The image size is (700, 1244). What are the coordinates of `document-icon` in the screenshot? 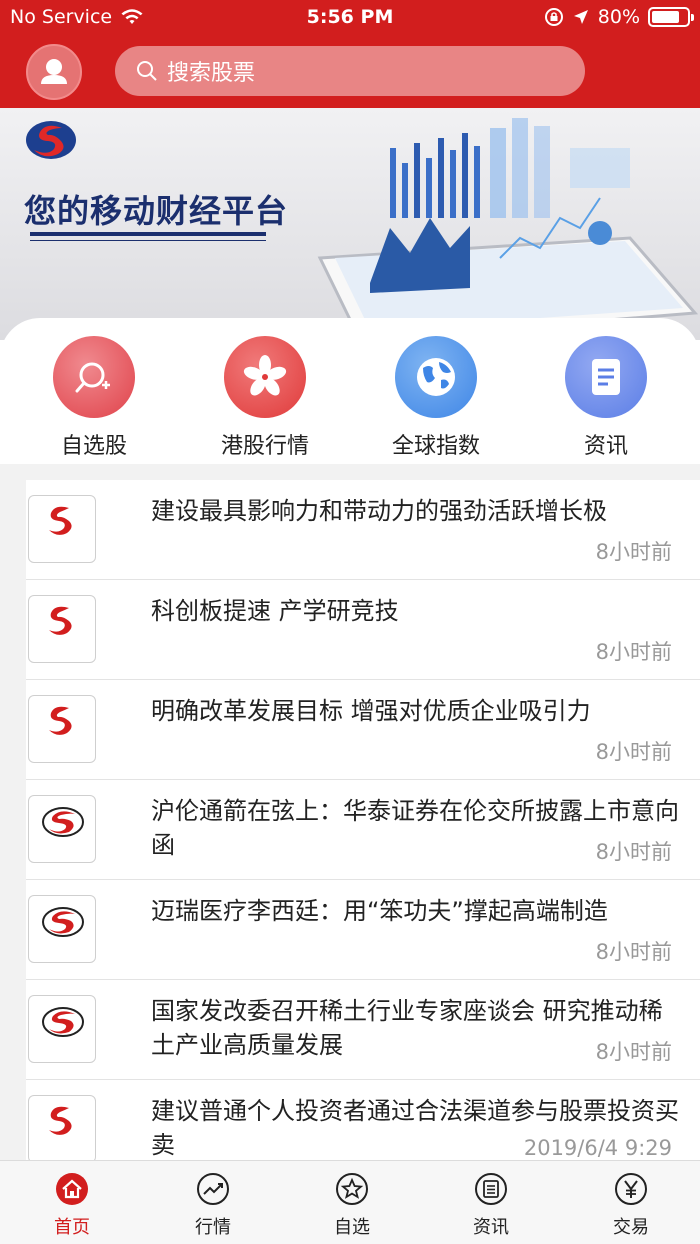 It's located at (606, 377).